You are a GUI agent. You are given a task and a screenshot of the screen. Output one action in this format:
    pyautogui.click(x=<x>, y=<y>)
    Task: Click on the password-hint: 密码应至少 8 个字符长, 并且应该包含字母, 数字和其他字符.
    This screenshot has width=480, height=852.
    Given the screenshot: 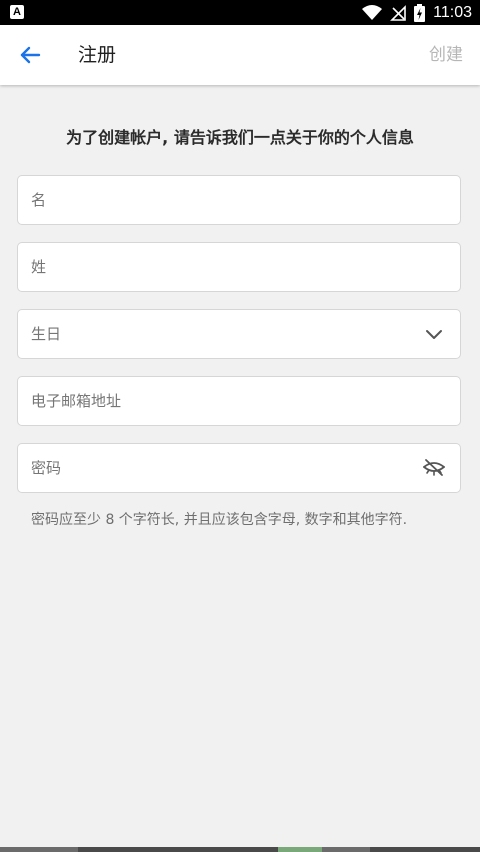 What is the action you would take?
    pyautogui.click(x=219, y=520)
    